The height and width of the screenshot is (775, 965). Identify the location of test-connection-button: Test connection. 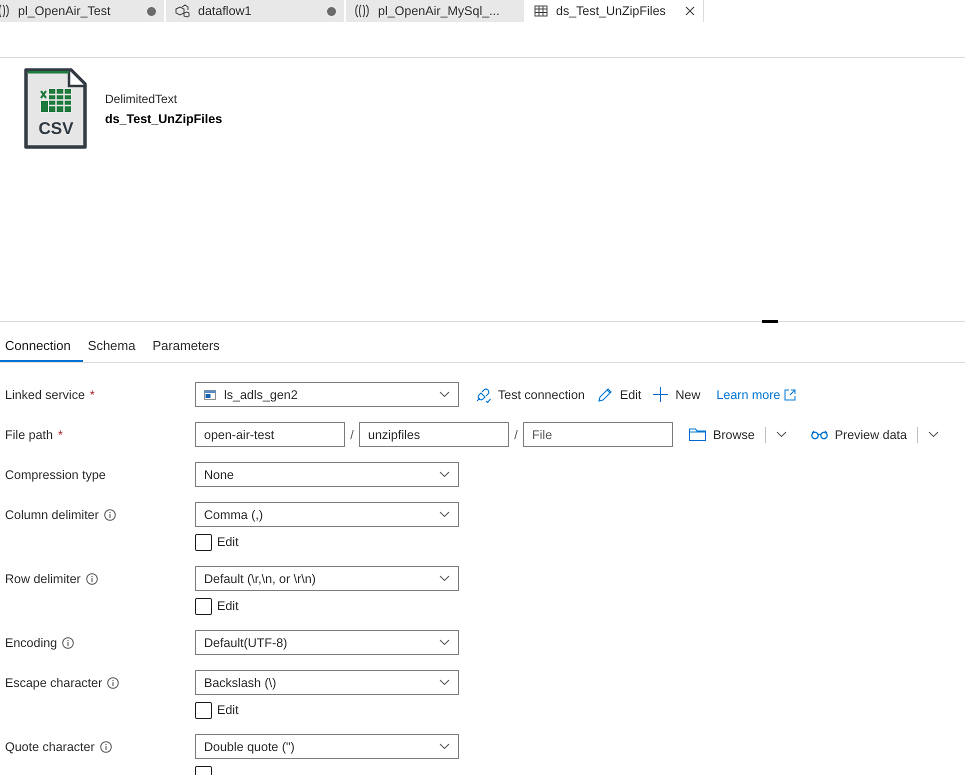
(530, 394).